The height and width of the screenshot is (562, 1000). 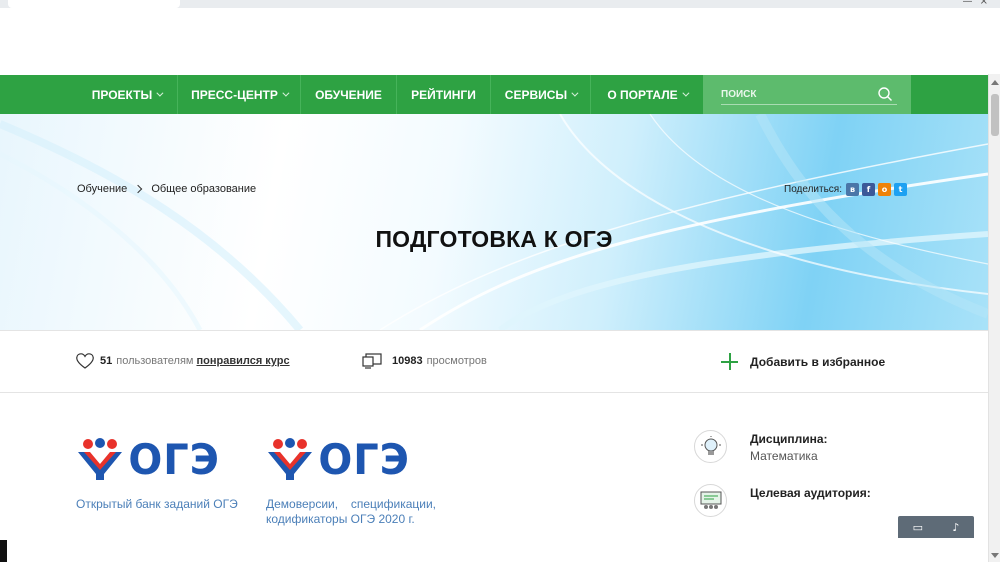 I want to click on add-favorite-button: Добавить в избранное, so click(x=803, y=361).